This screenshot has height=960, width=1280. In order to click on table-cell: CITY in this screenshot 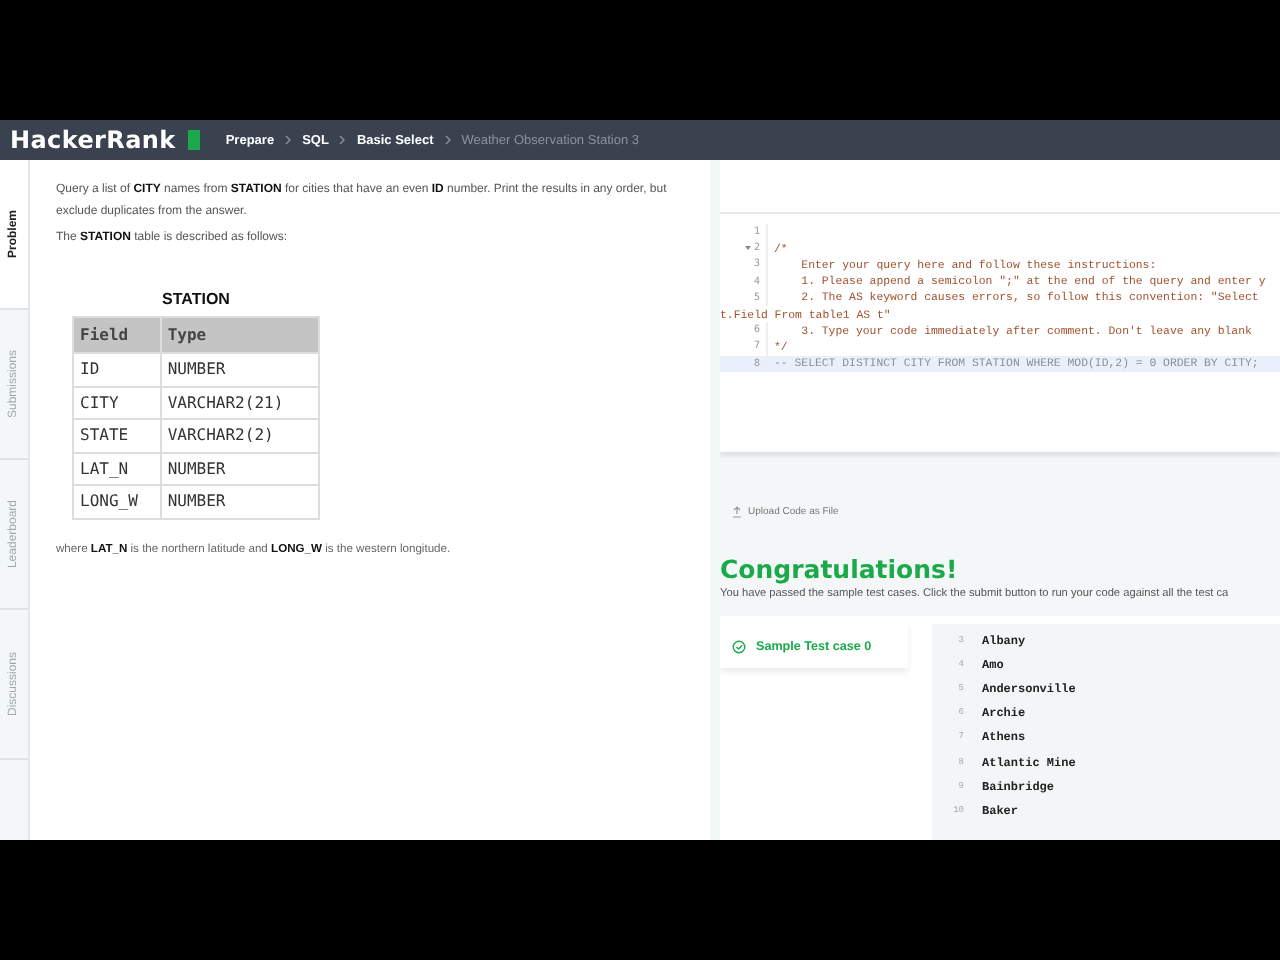, I will do `click(117, 402)`.